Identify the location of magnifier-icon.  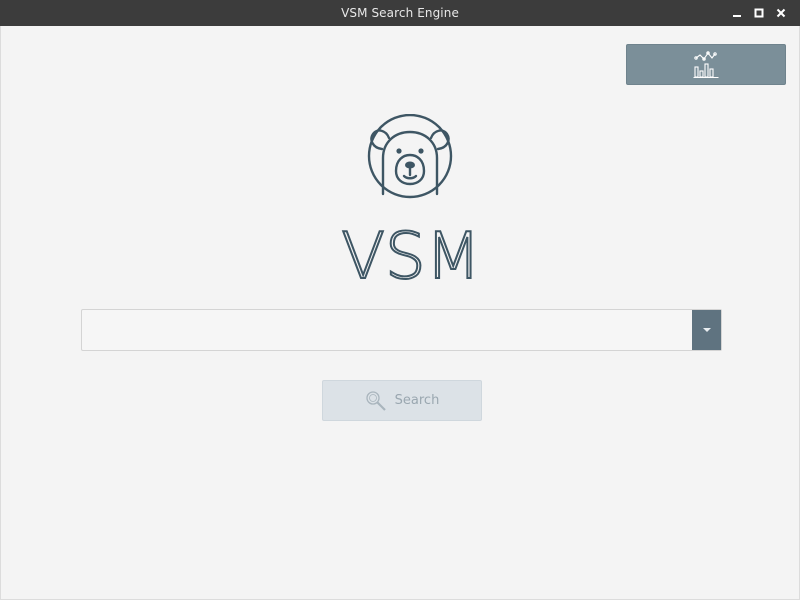
(376, 401).